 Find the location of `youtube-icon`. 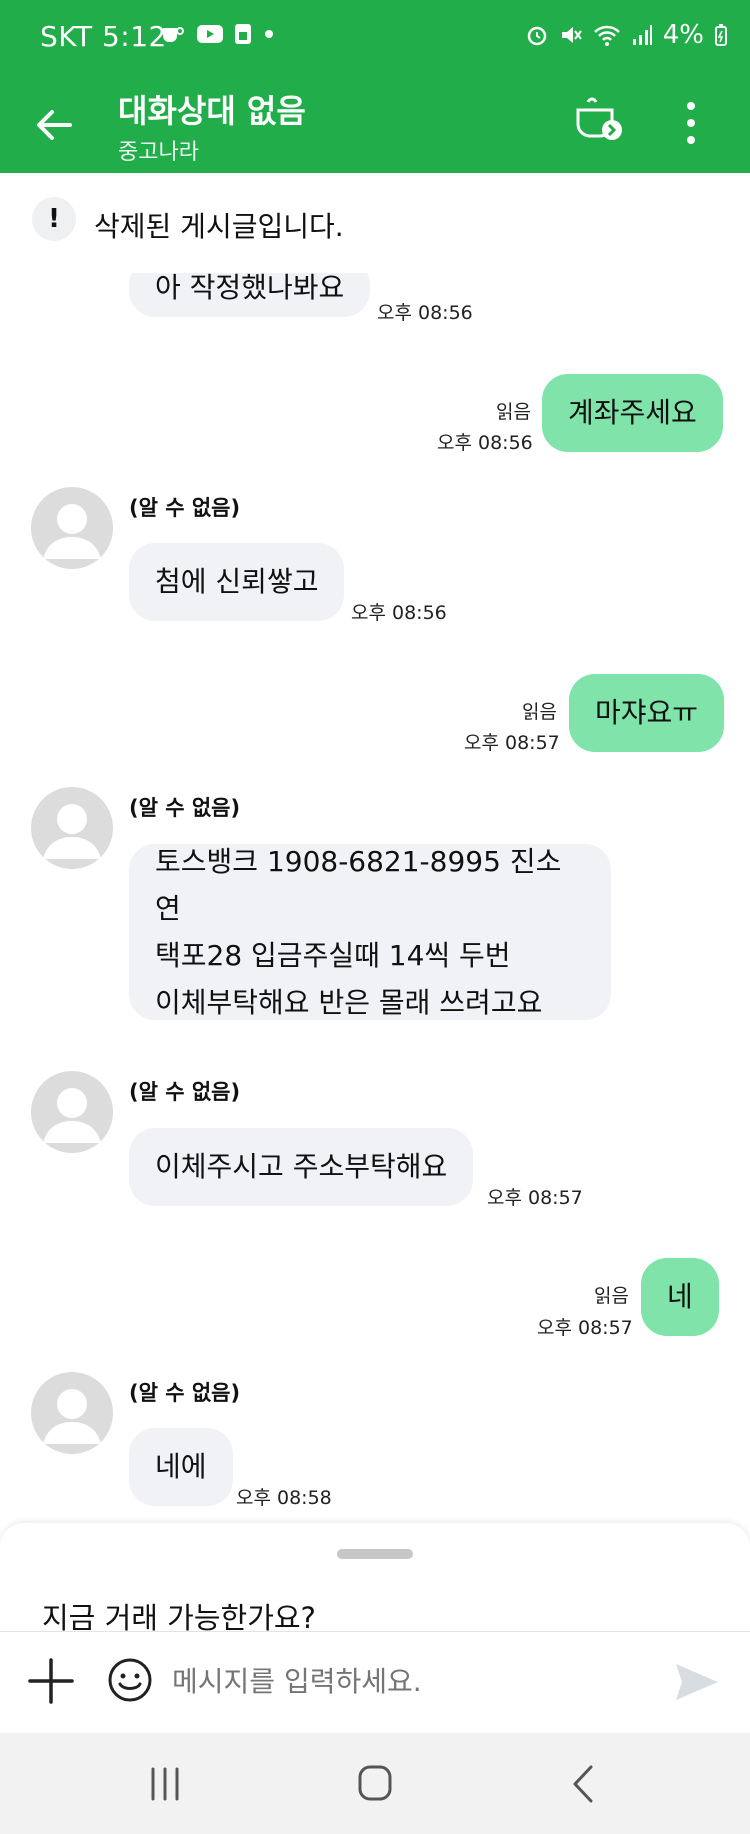

youtube-icon is located at coordinates (210, 34).